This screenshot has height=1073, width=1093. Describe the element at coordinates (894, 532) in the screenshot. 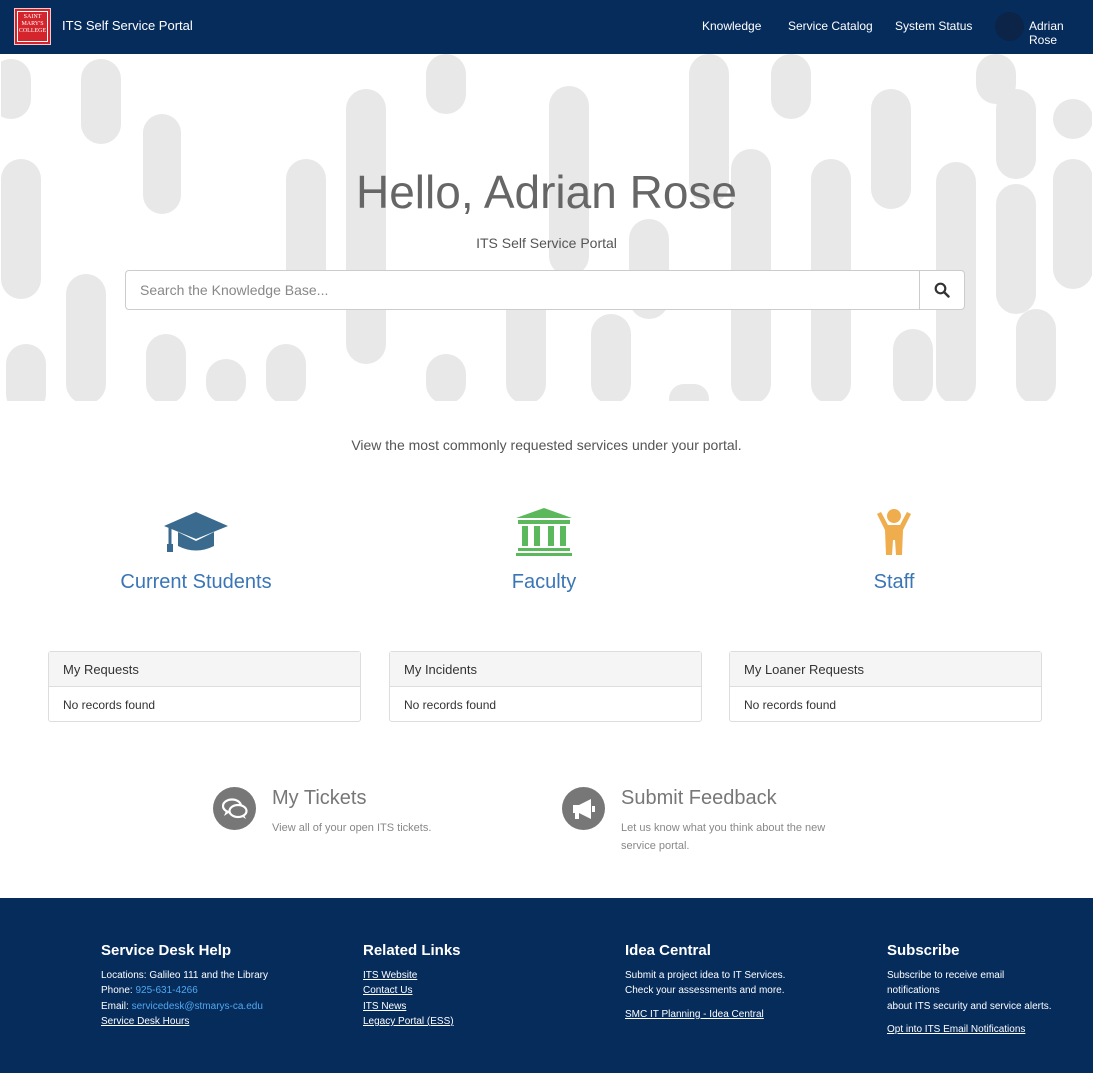

I see `person-icon` at that location.